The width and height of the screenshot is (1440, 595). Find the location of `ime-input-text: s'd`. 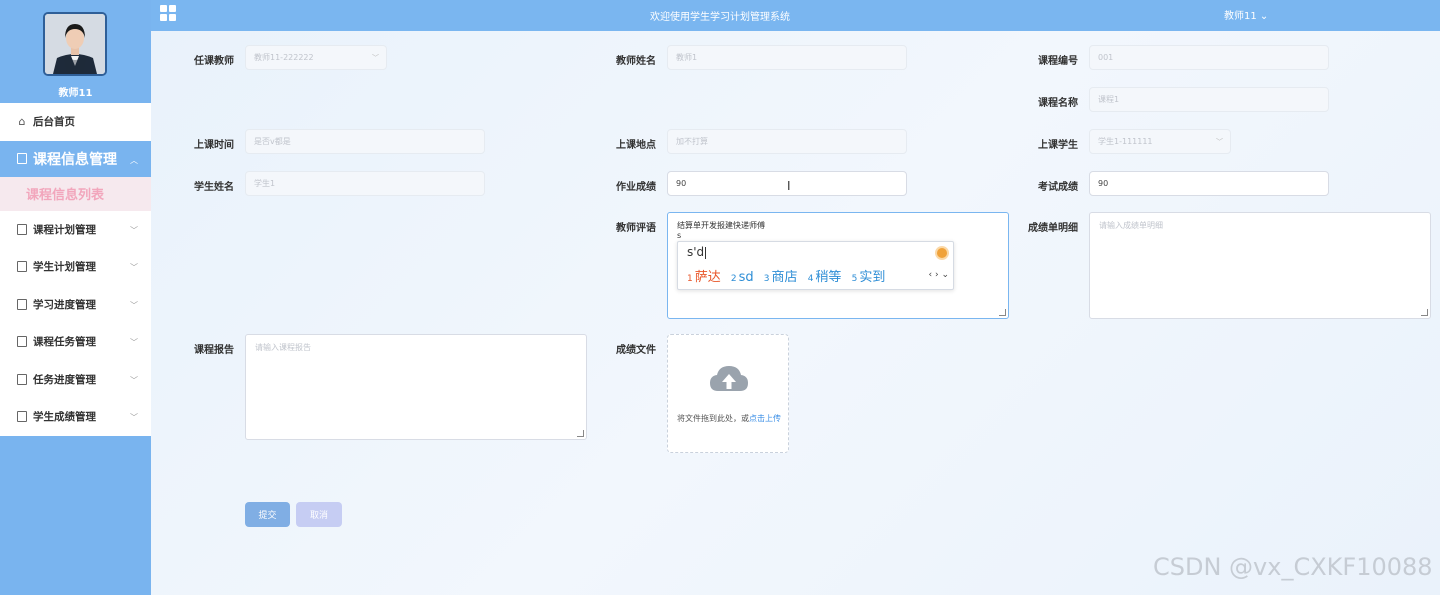

ime-input-text: s'd is located at coordinates (696, 252).